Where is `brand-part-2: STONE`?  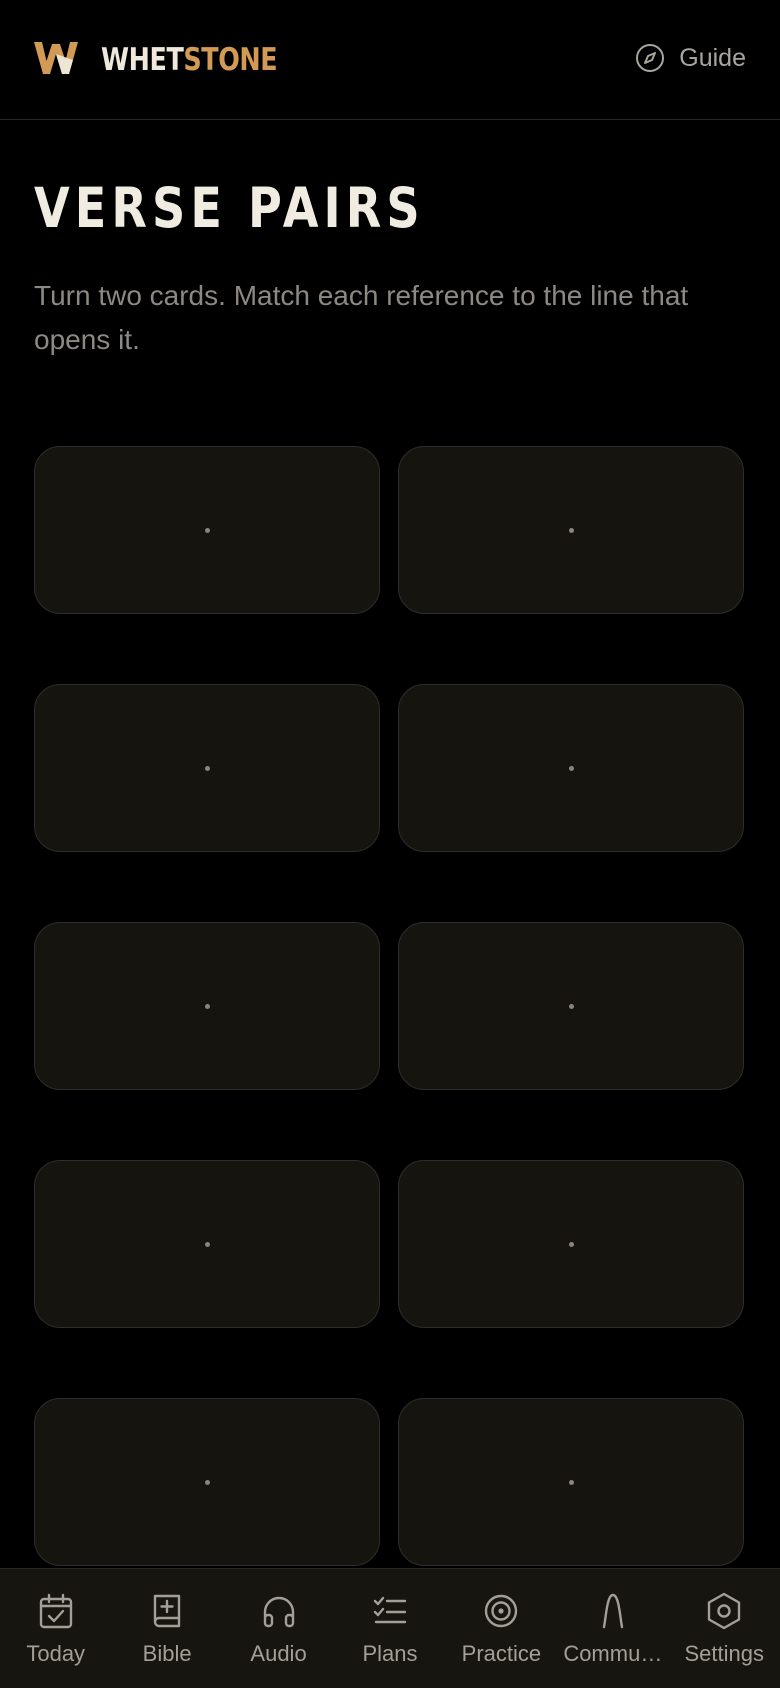
brand-part-2: STONE is located at coordinates (230, 60).